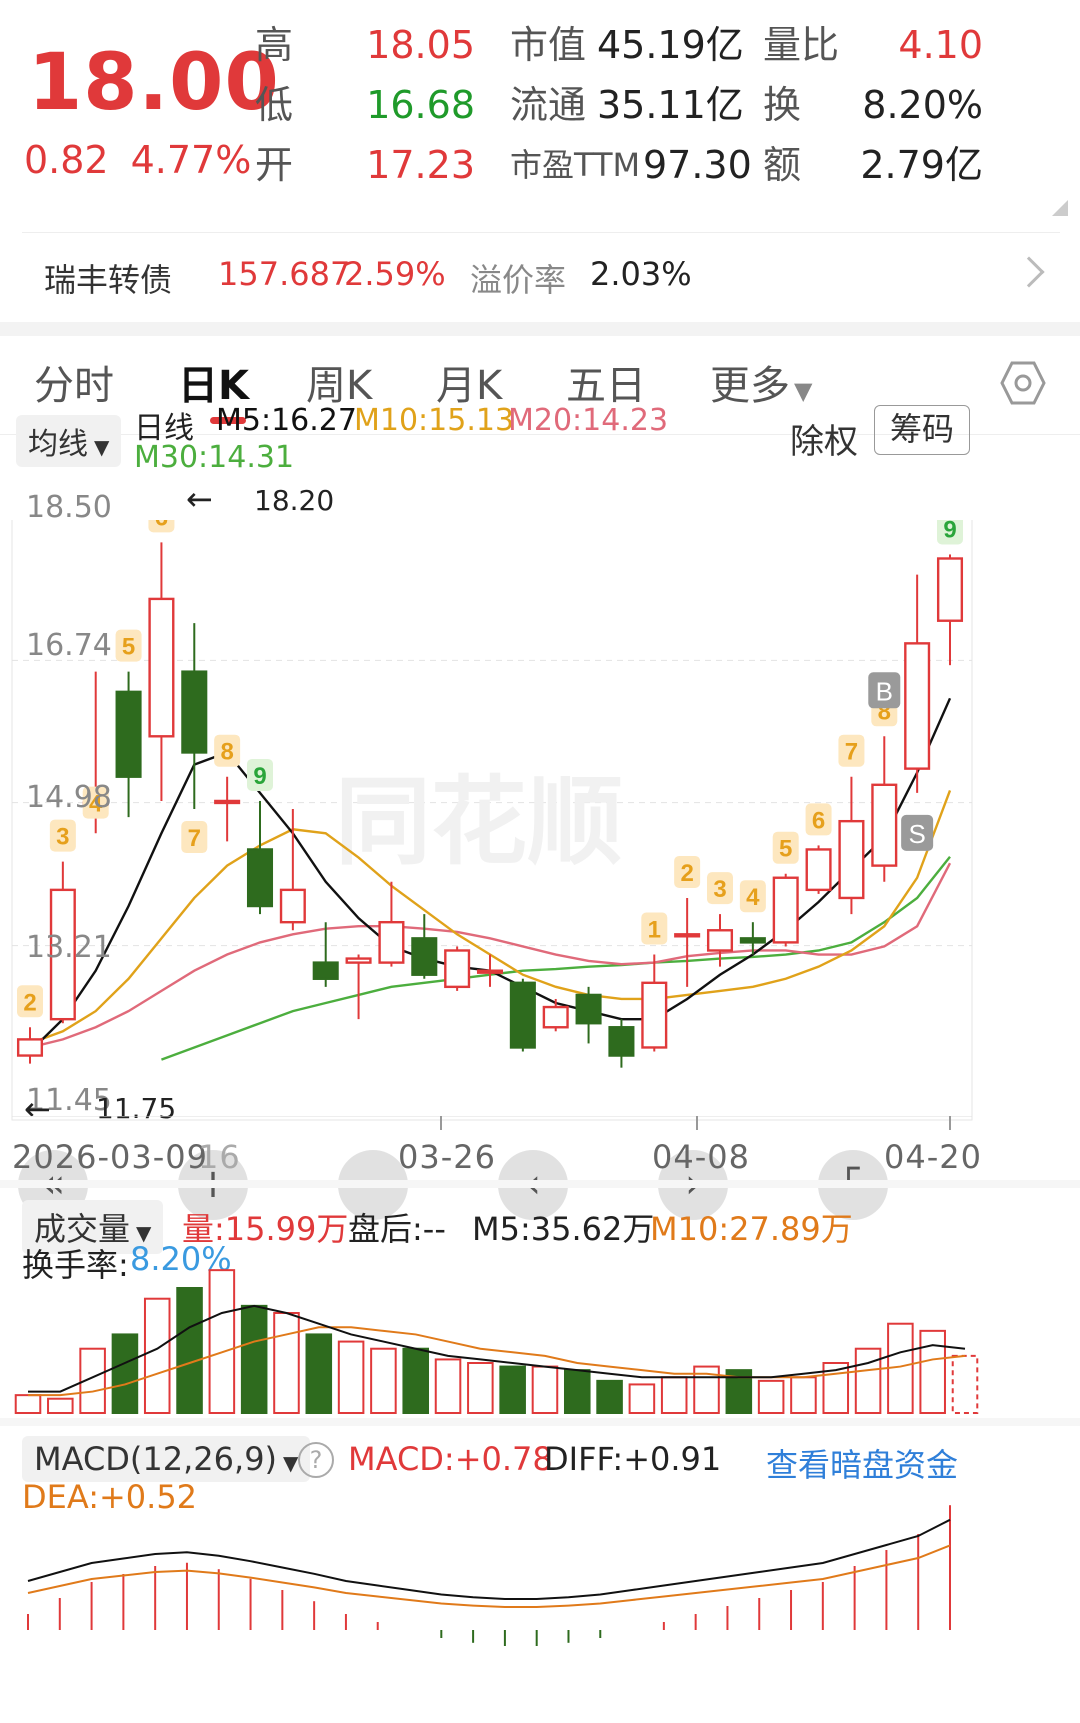 The width and height of the screenshot is (1080, 1723). Describe the element at coordinates (154, 83) in the screenshot. I see `last-price: 18.00` at that location.